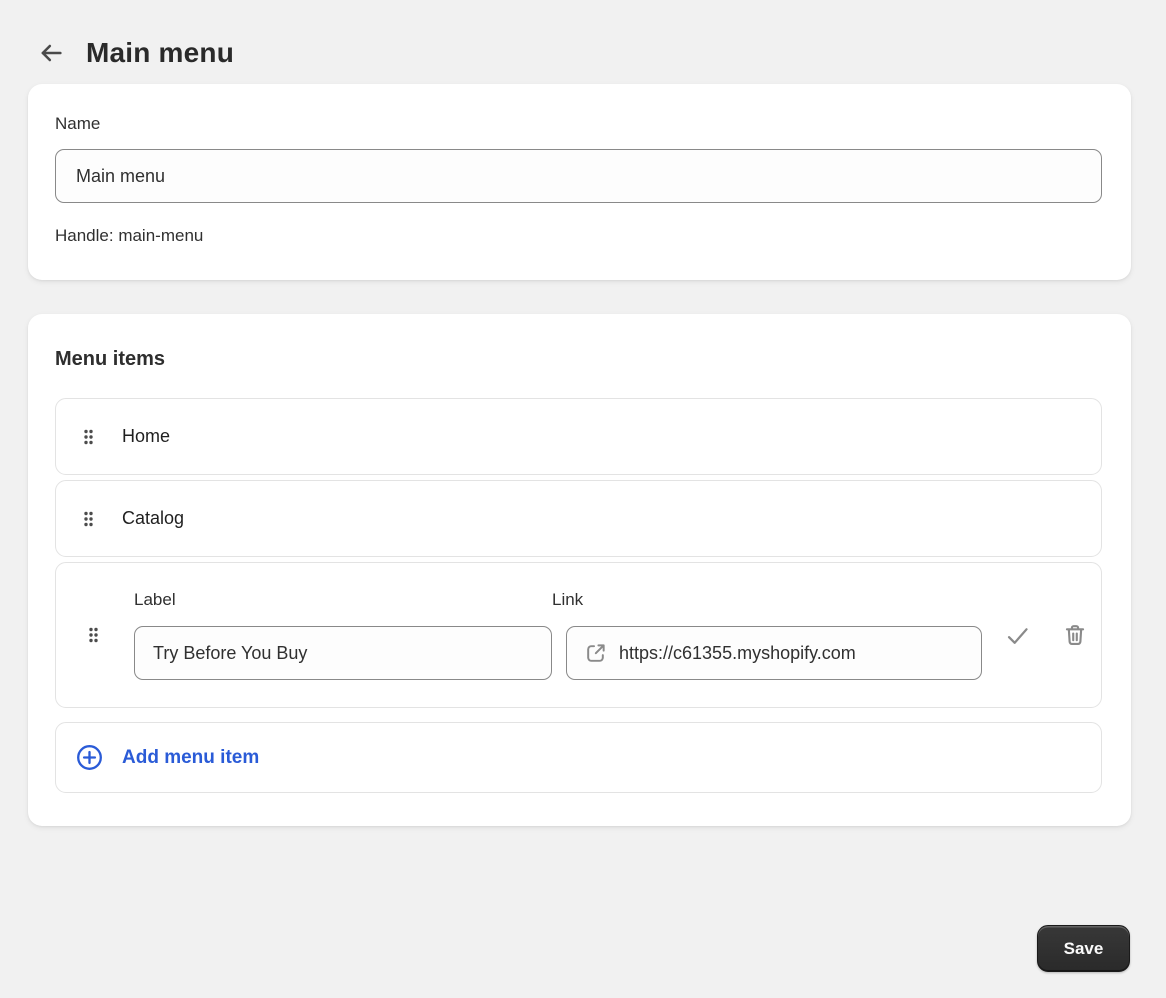  I want to click on menu-item-row-catalog: Catalog, so click(578, 518).